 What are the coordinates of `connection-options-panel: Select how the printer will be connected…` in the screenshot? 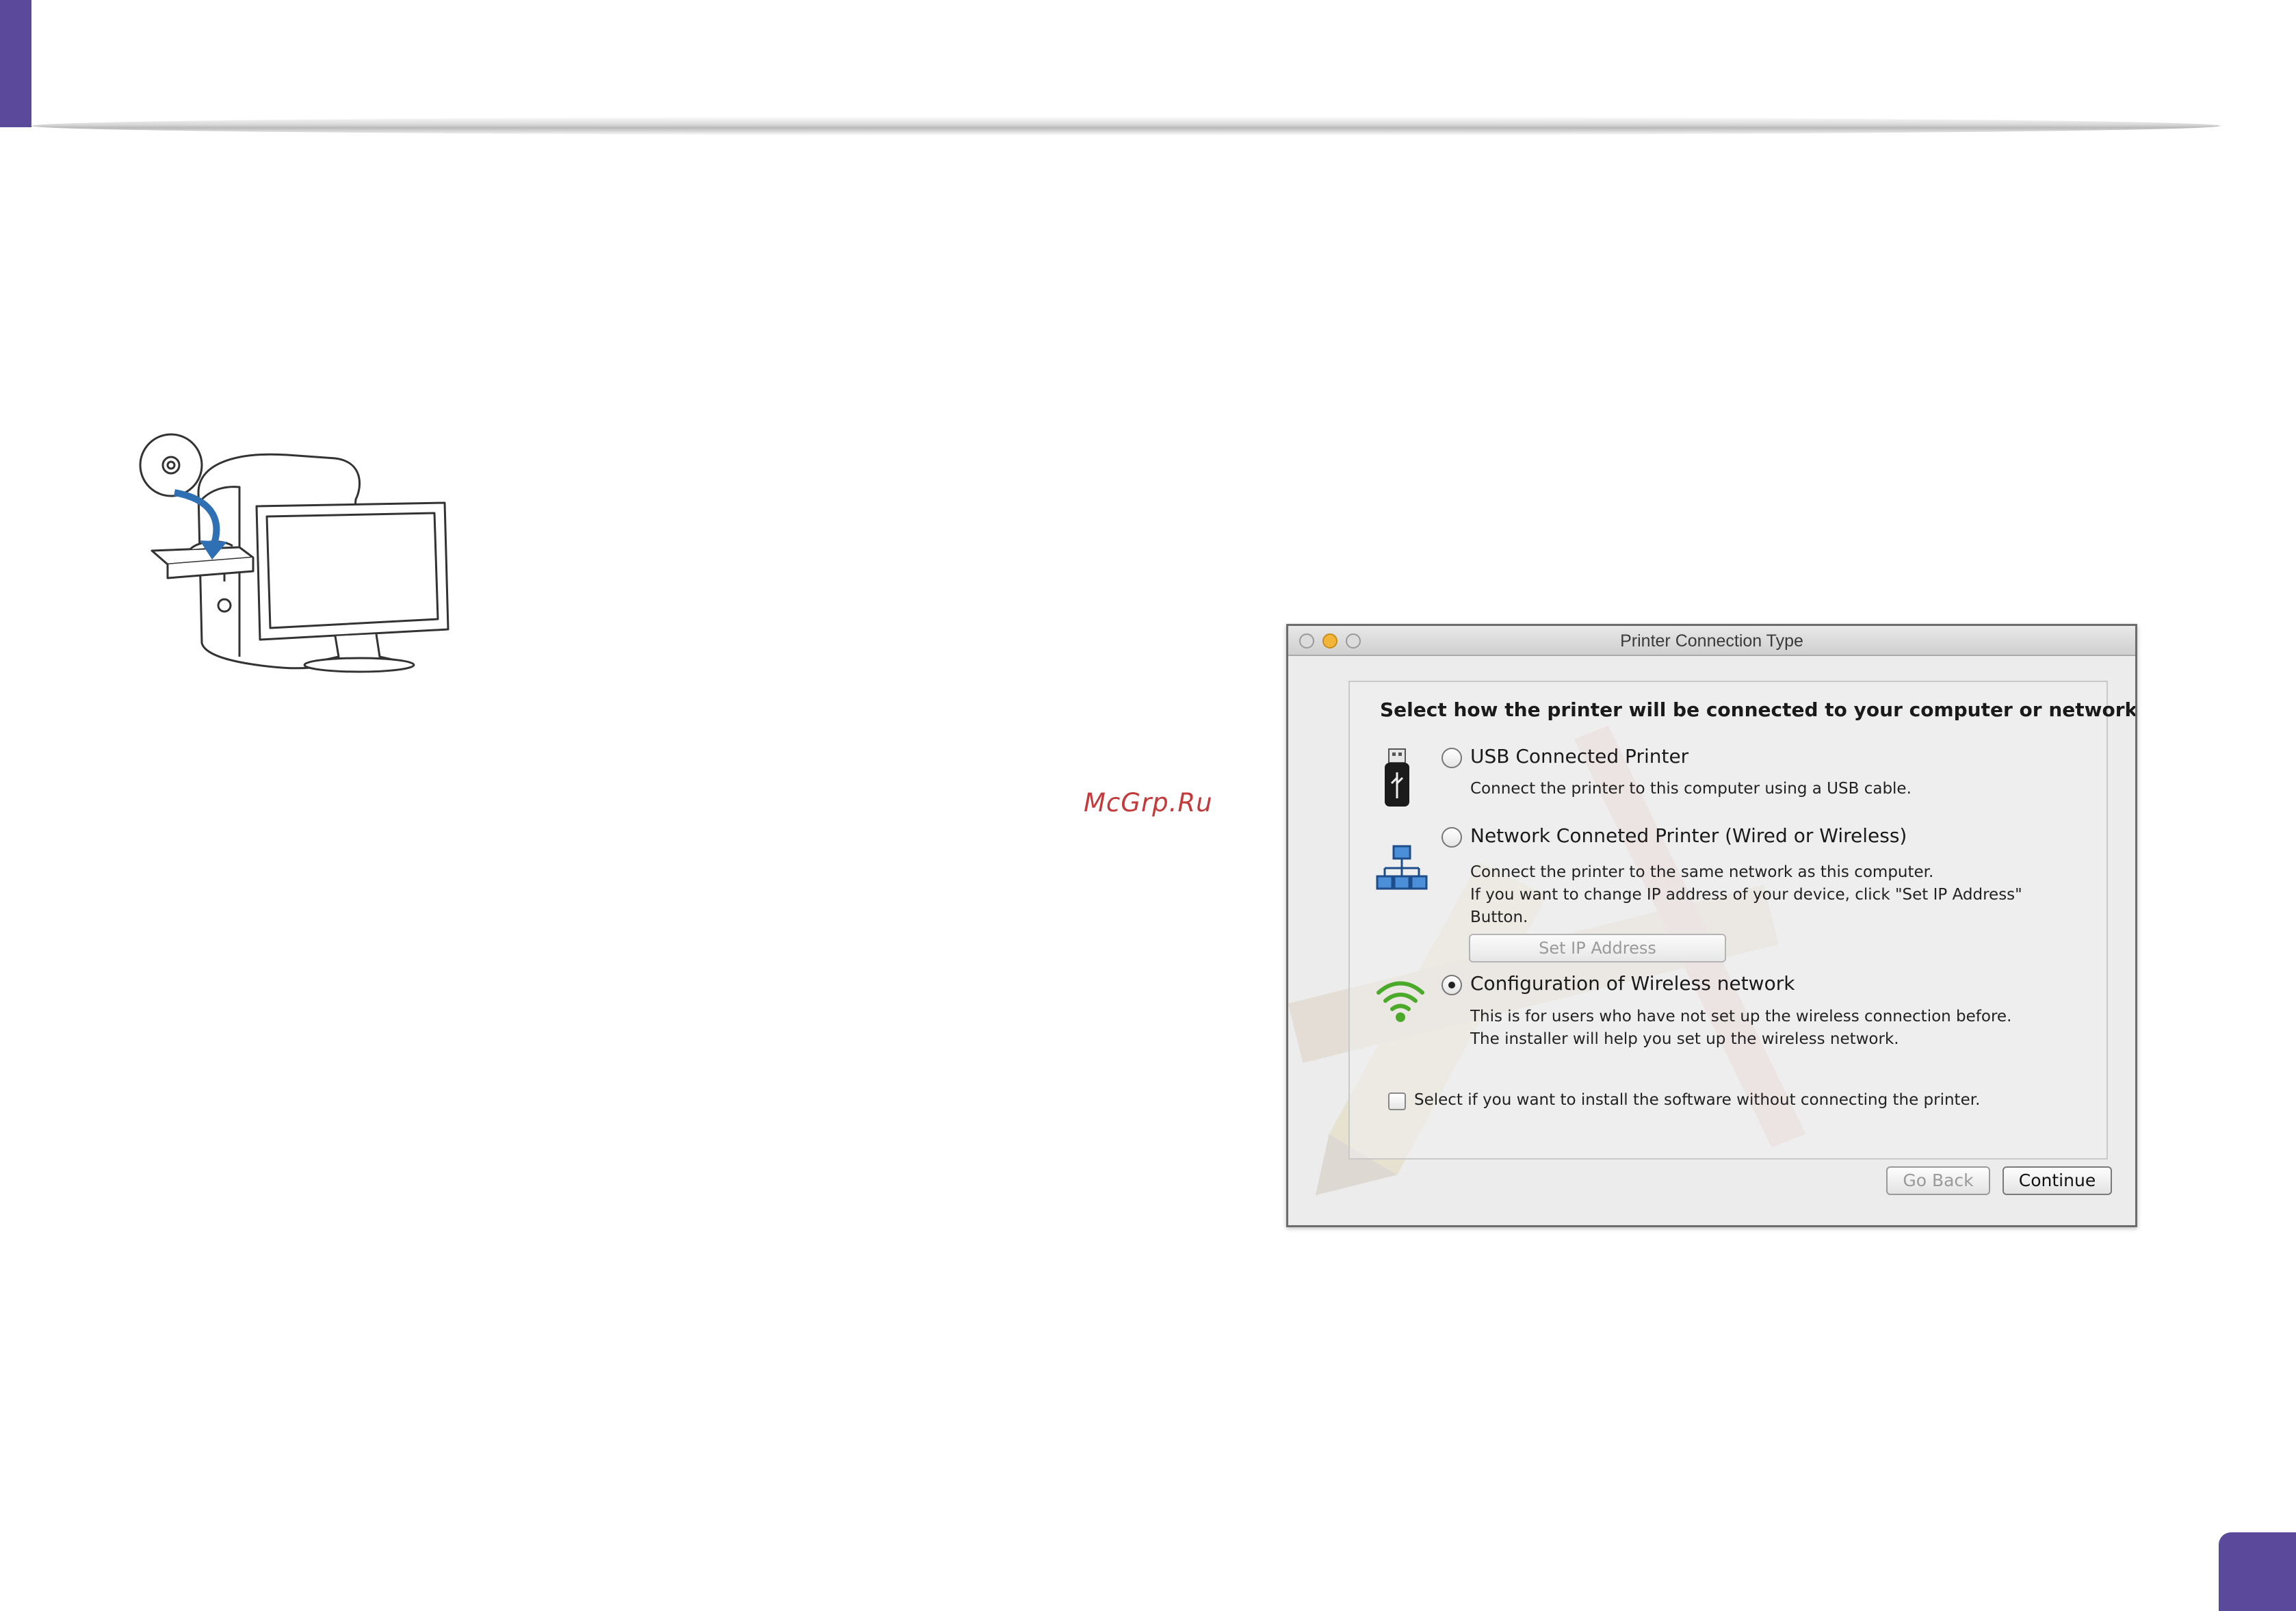 It's located at (1742, 920).